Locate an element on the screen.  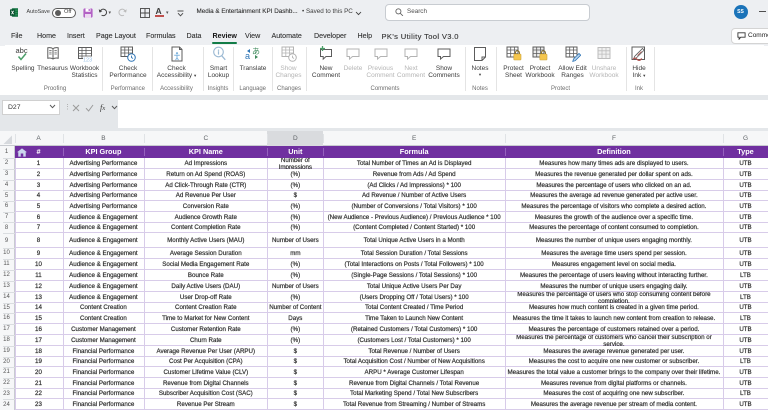
svg-text: あ is located at coordinates (256, 51).